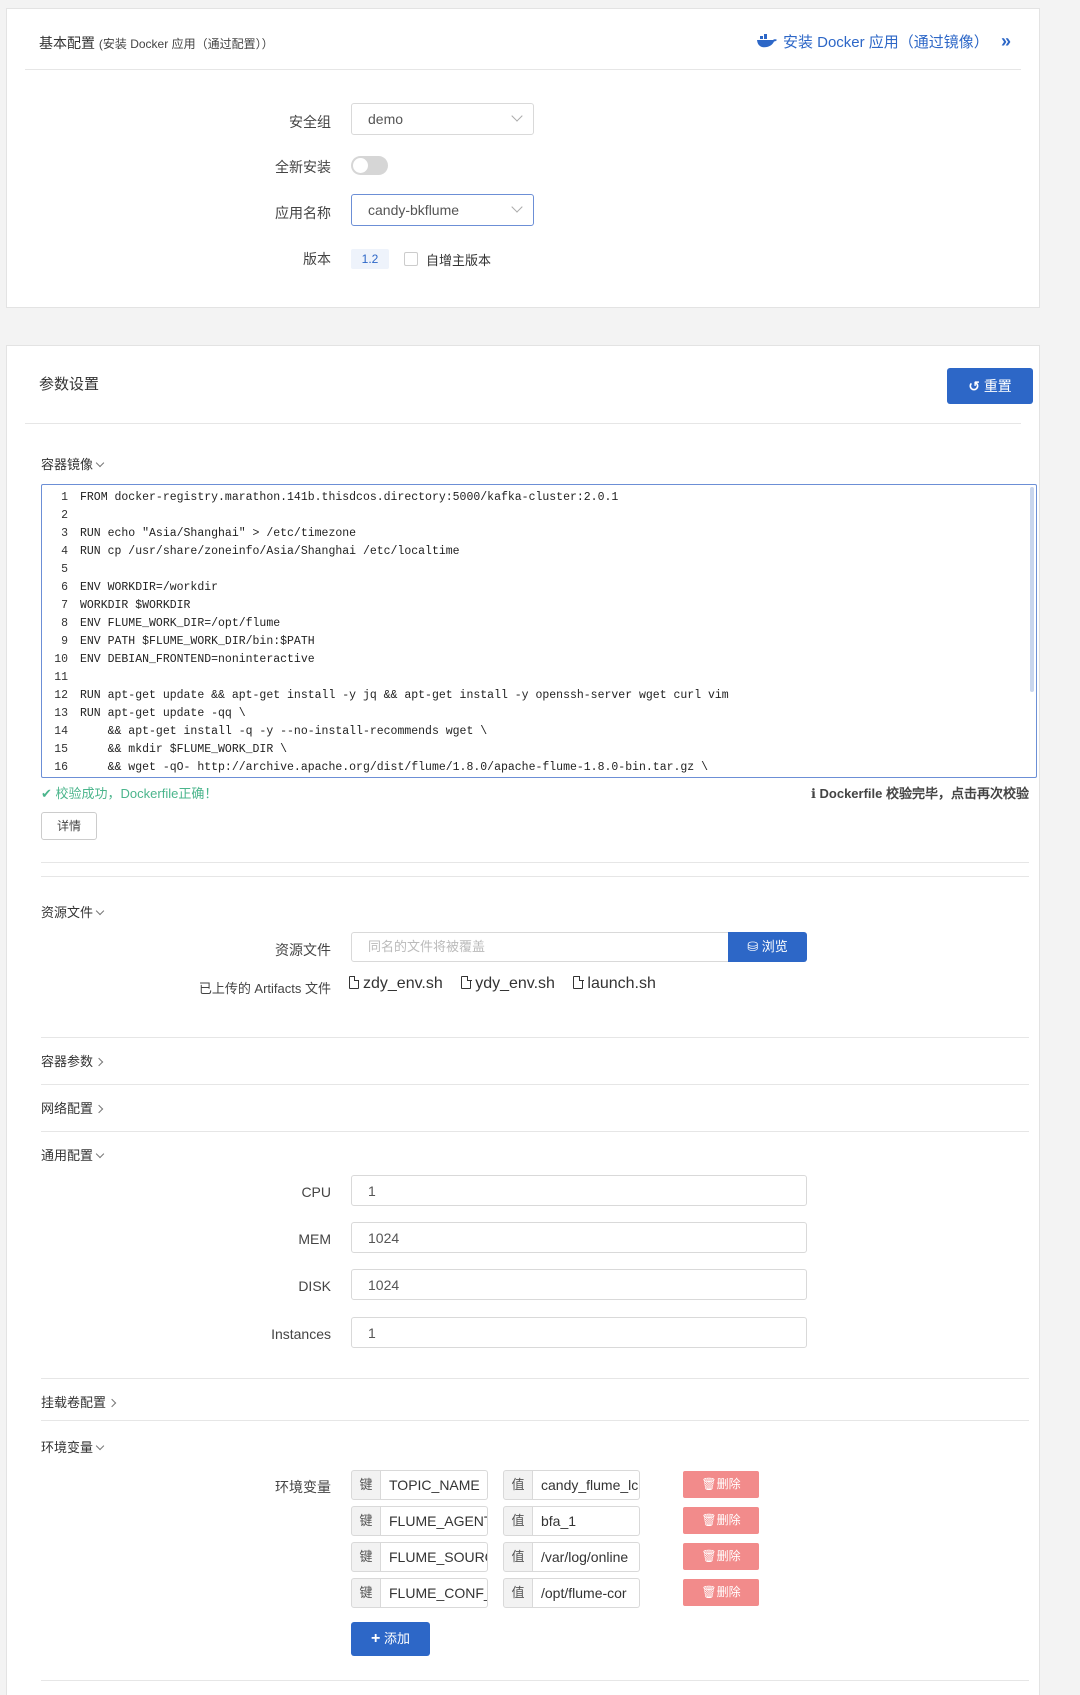 Image resolution: width=1080 pixels, height=1695 pixels. I want to click on artifact-name: ydy_env.sh, so click(515, 983).